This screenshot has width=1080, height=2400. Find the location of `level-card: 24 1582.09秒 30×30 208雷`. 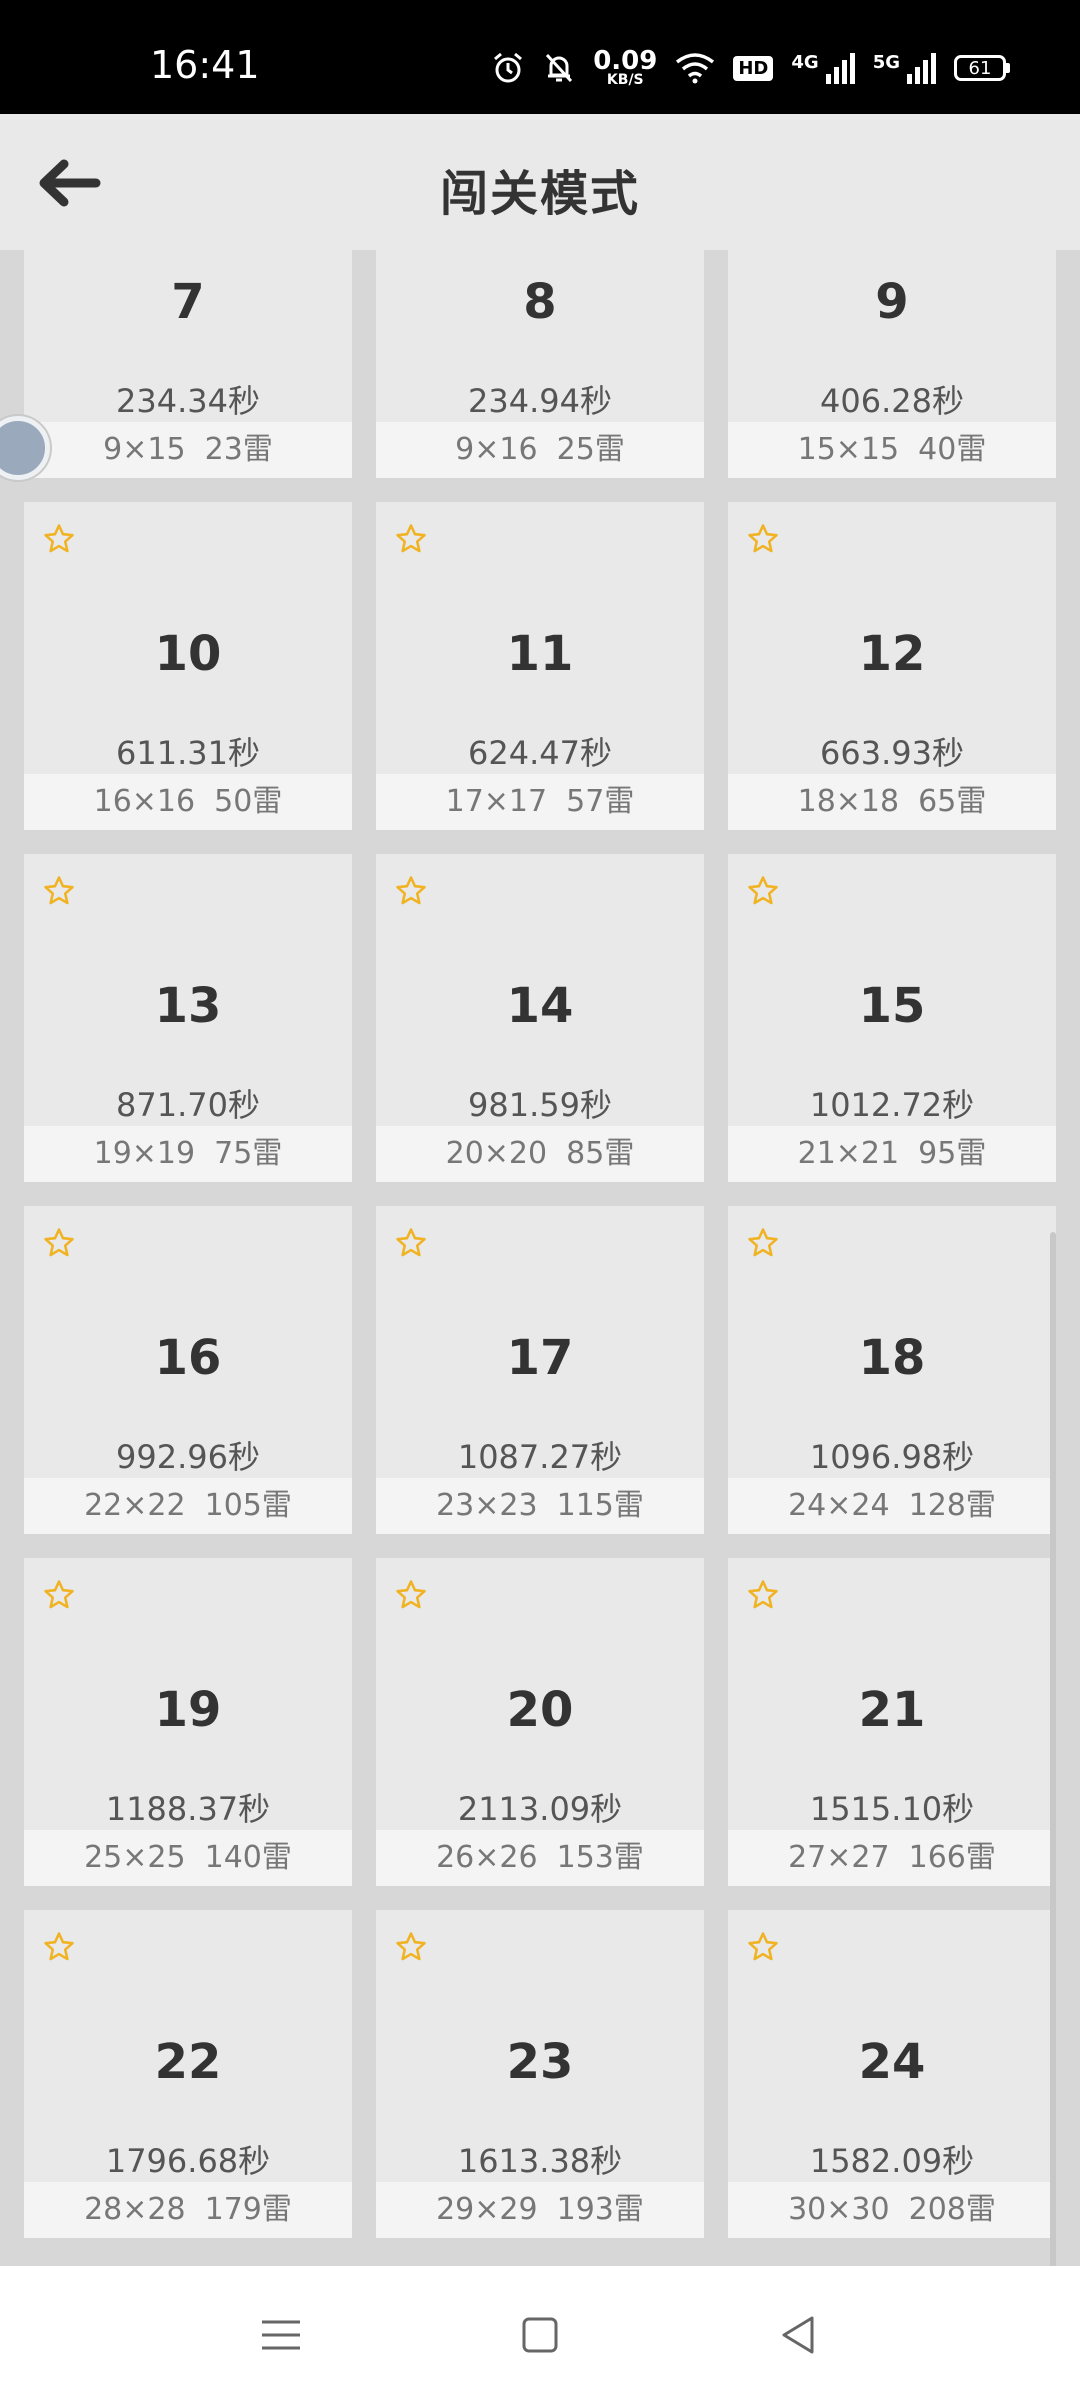

level-card: 24 1582.09秒 30×30 208雷 is located at coordinates (892, 2074).